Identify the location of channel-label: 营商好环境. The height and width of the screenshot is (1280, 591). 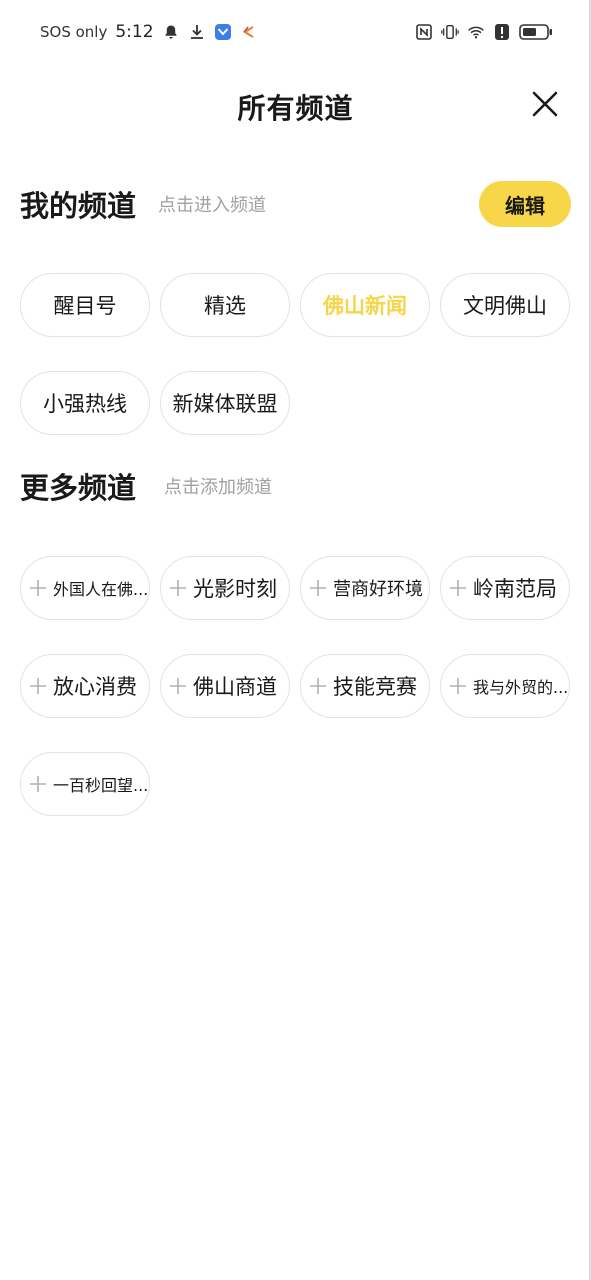
(378, 589).